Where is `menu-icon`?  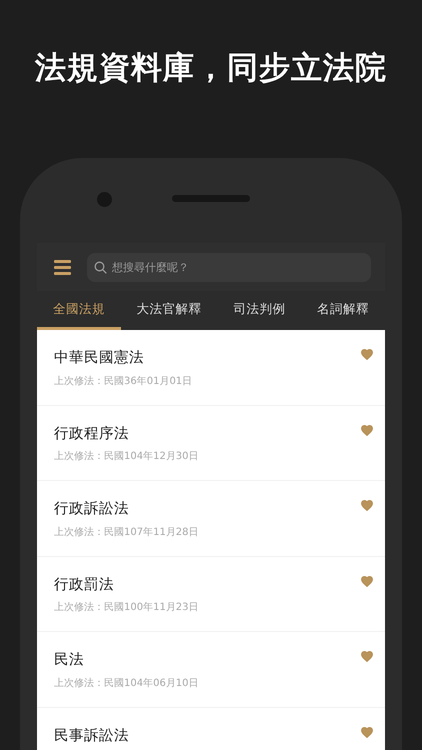 menu-icon is located at coordinates (62, 267).